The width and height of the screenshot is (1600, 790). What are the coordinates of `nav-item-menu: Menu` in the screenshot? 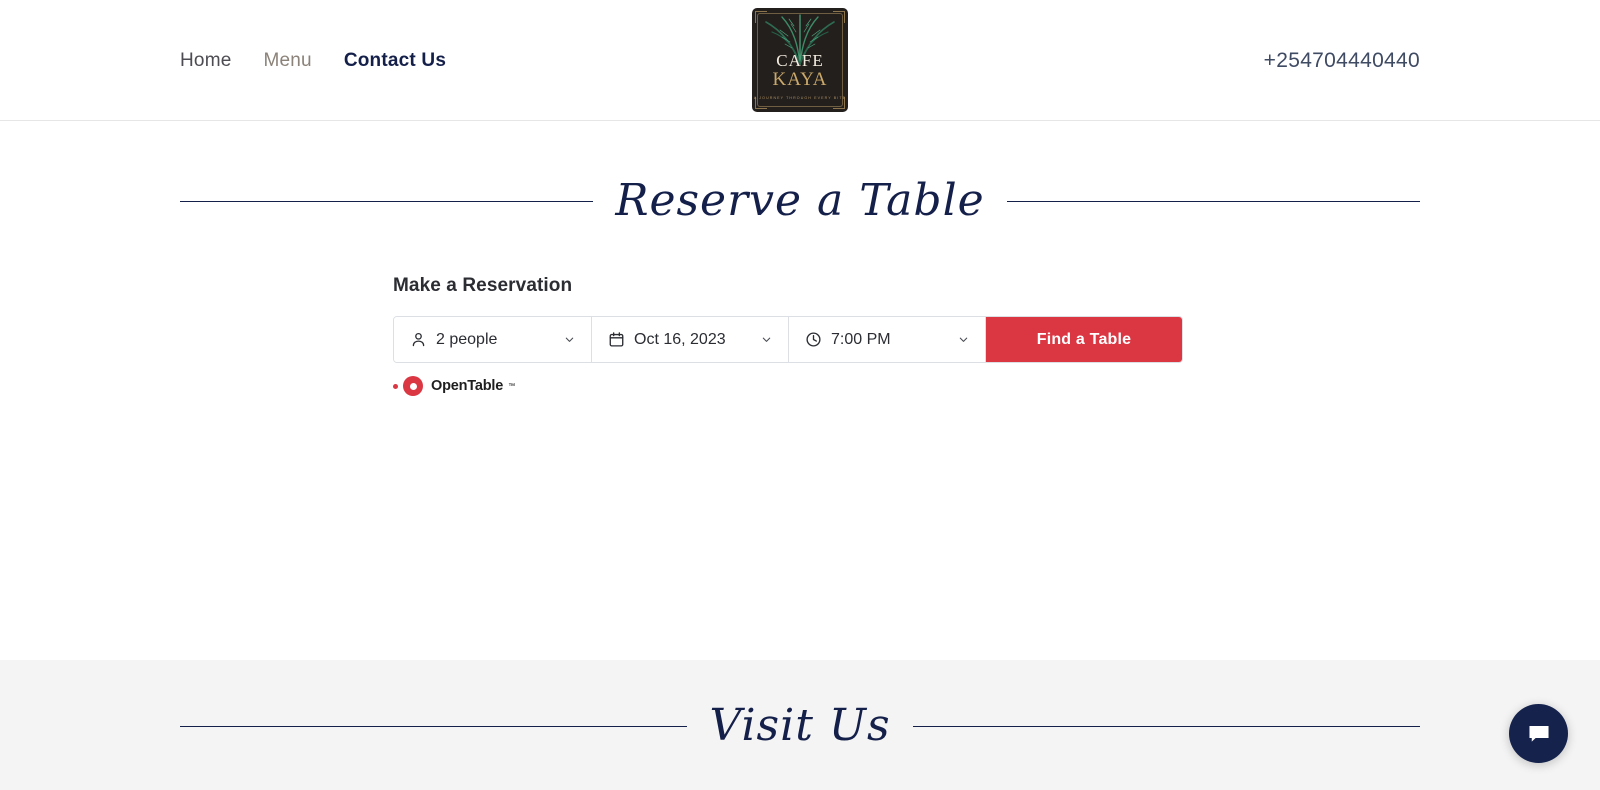 It's located at (287, 61).